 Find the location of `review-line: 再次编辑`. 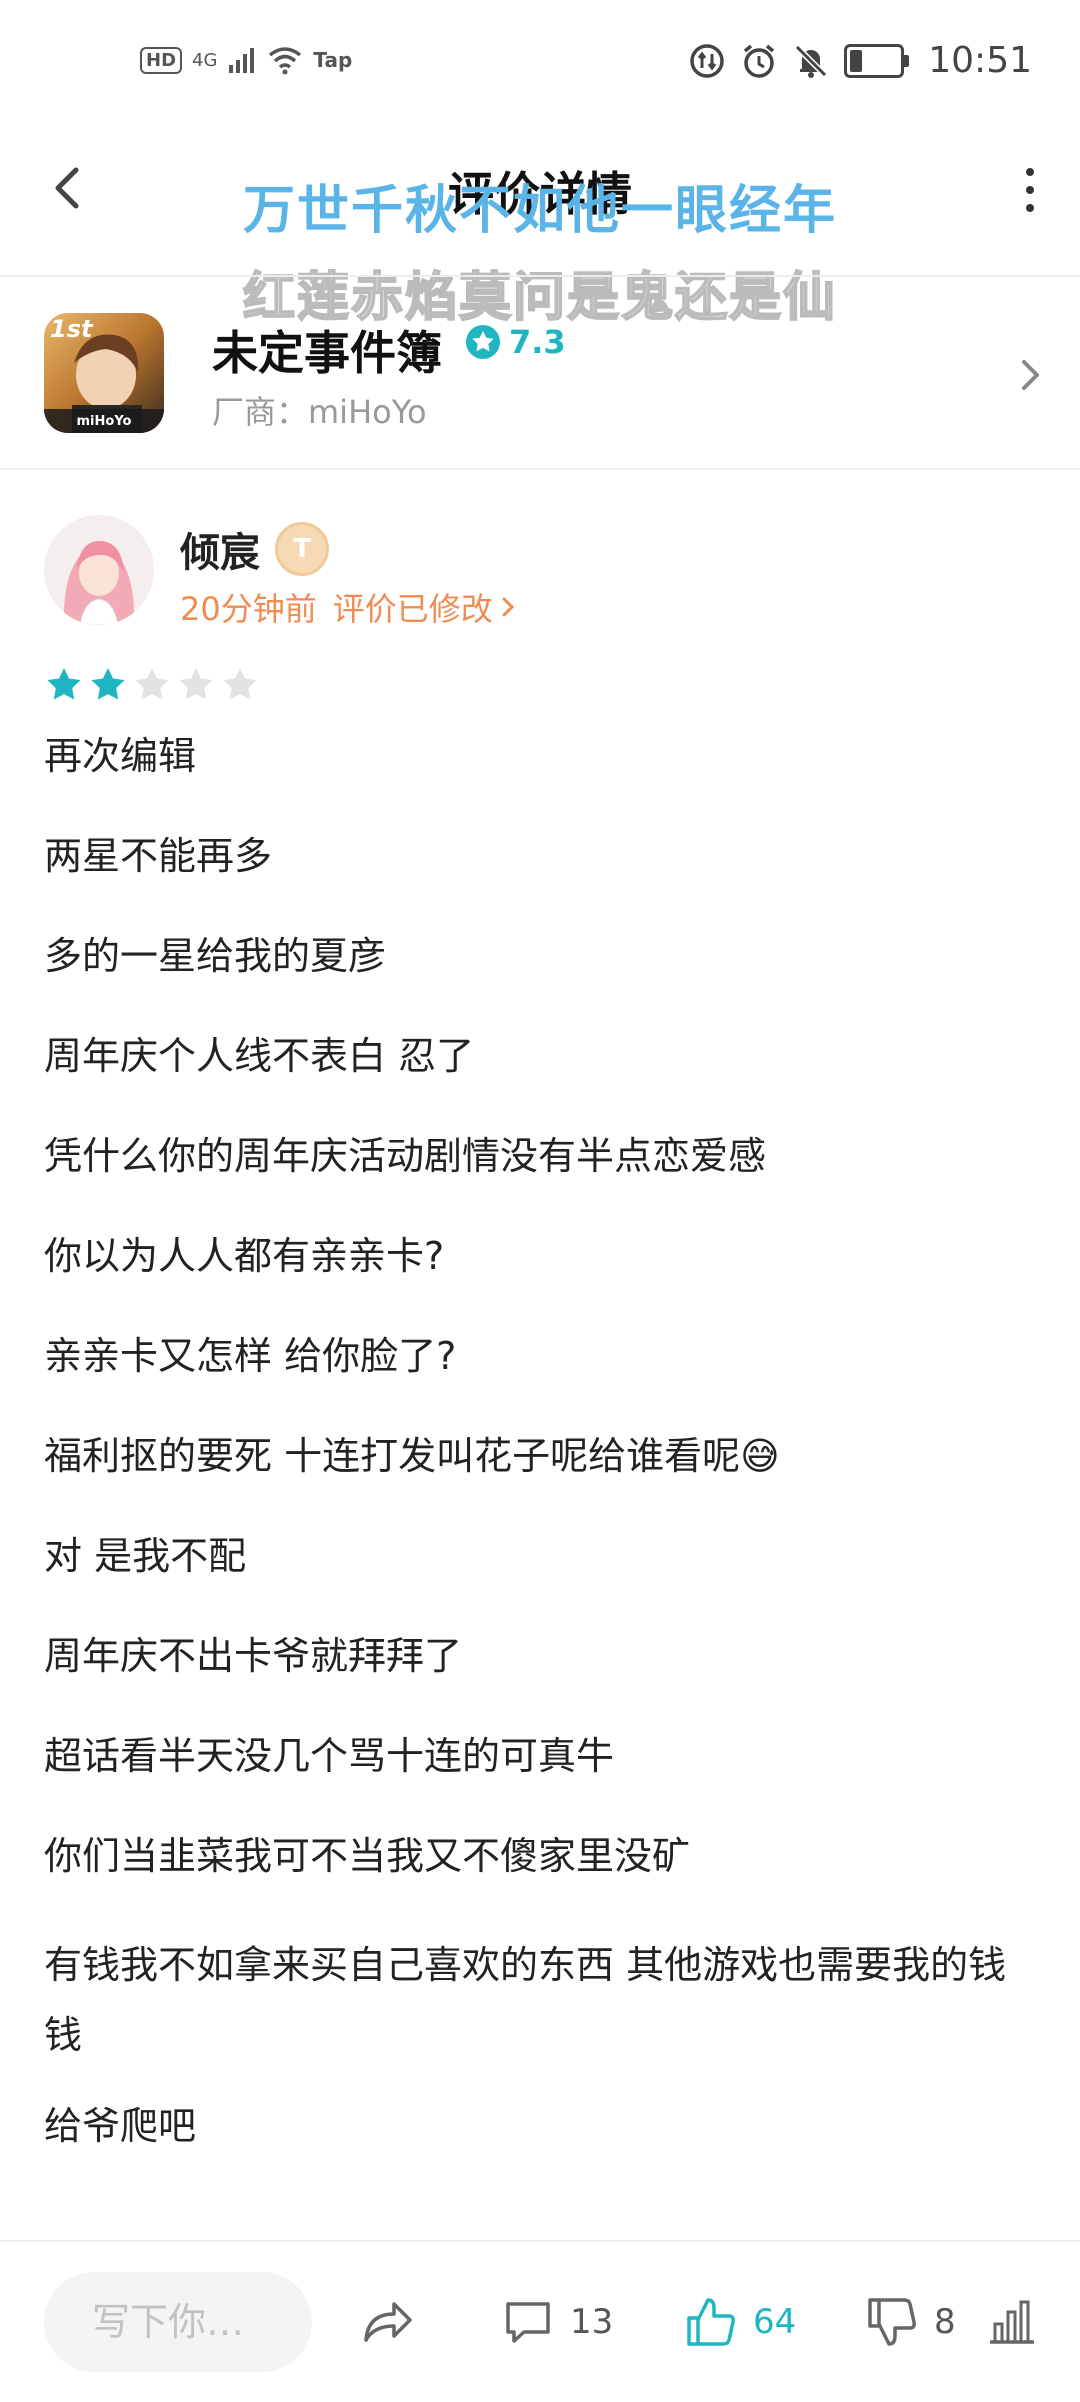

review-line: 再次编辑 is located at coordinates (120, 756).